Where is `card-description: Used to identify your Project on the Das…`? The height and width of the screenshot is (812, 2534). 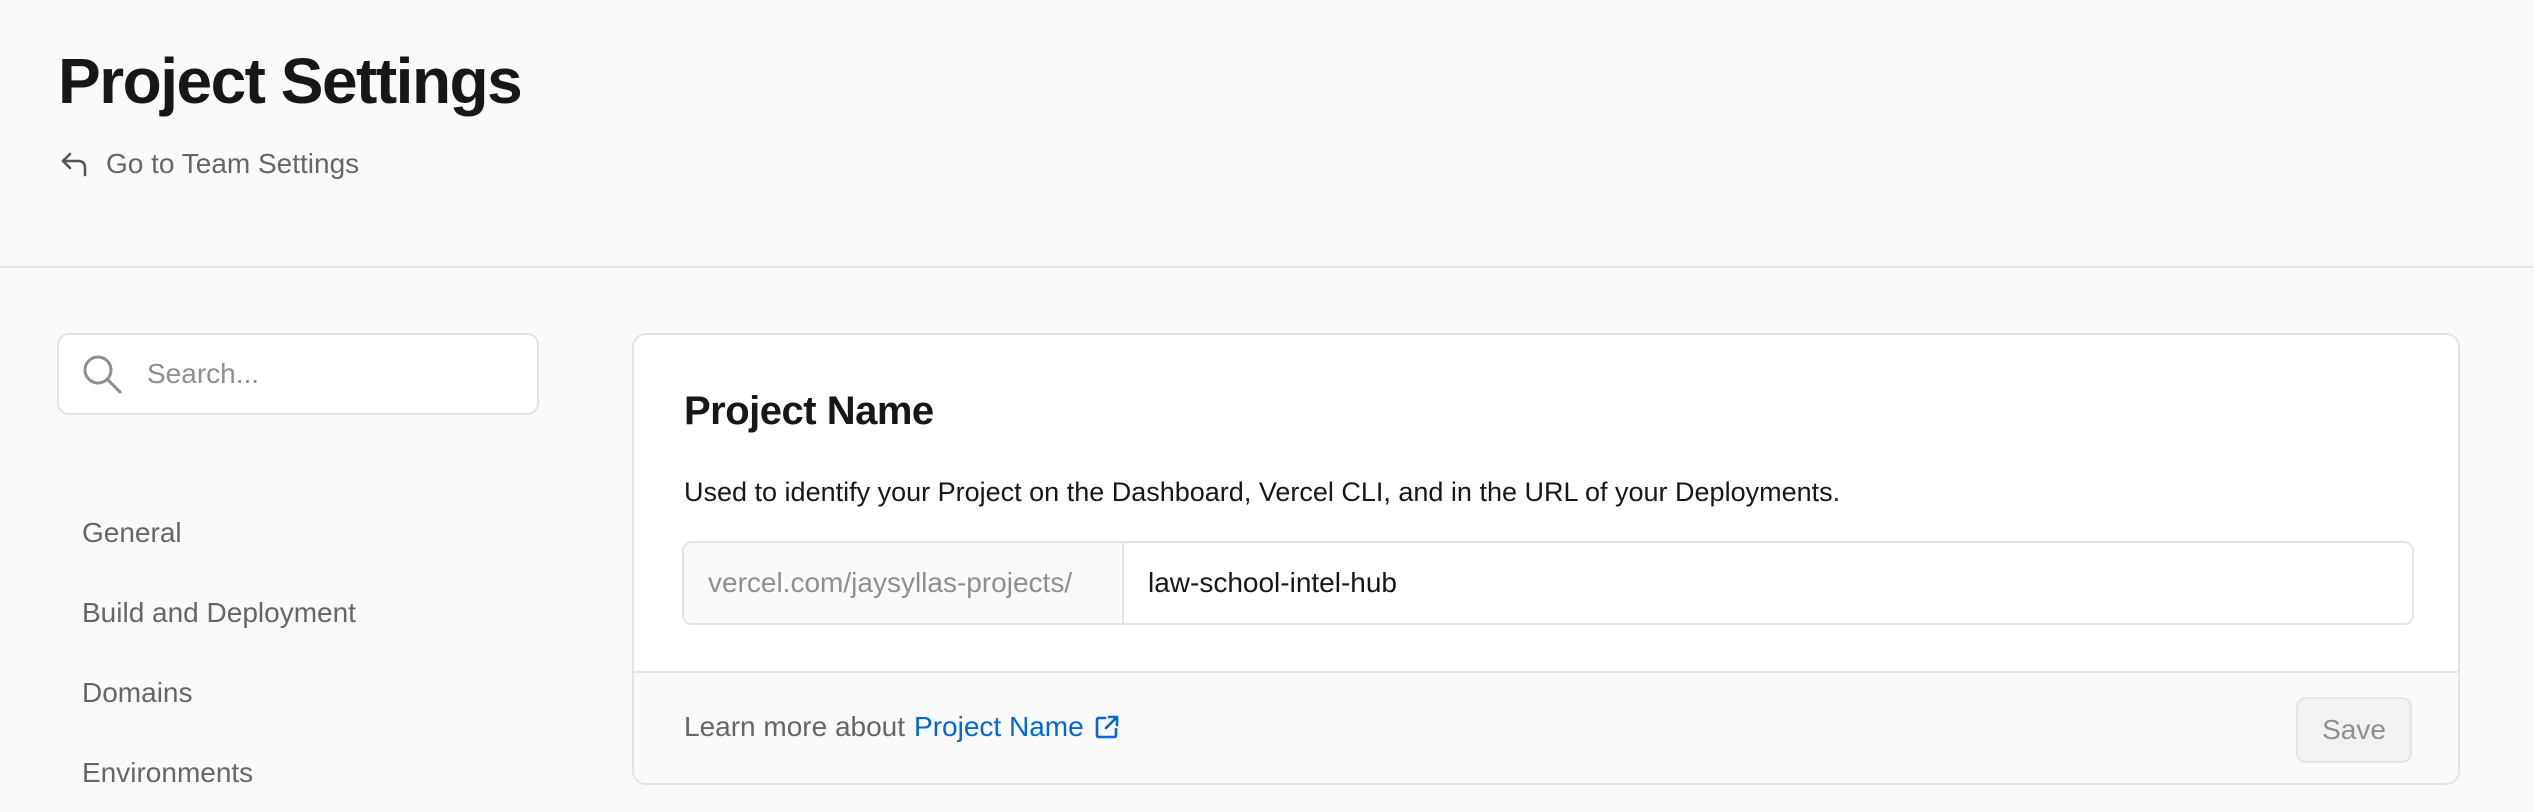
card-description: Used to identify your Project on the Das… is located at coordinates (1262, 492).